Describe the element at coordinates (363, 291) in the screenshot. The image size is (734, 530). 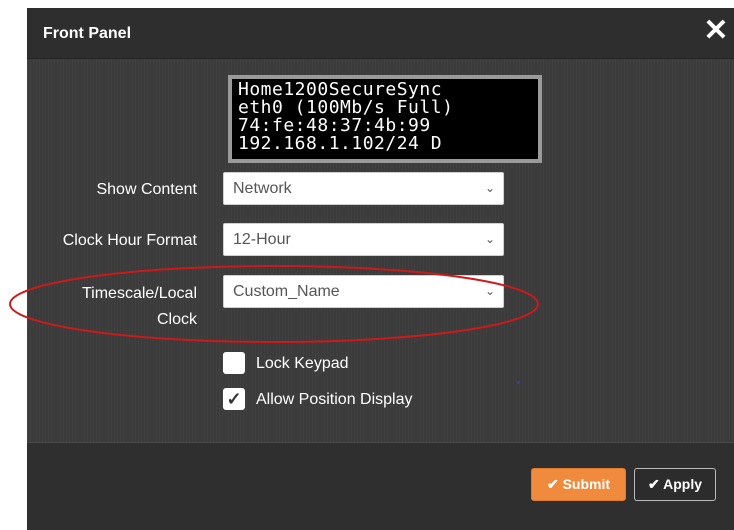
I see `timescale-select: Custom_Name ⌄` at that location.